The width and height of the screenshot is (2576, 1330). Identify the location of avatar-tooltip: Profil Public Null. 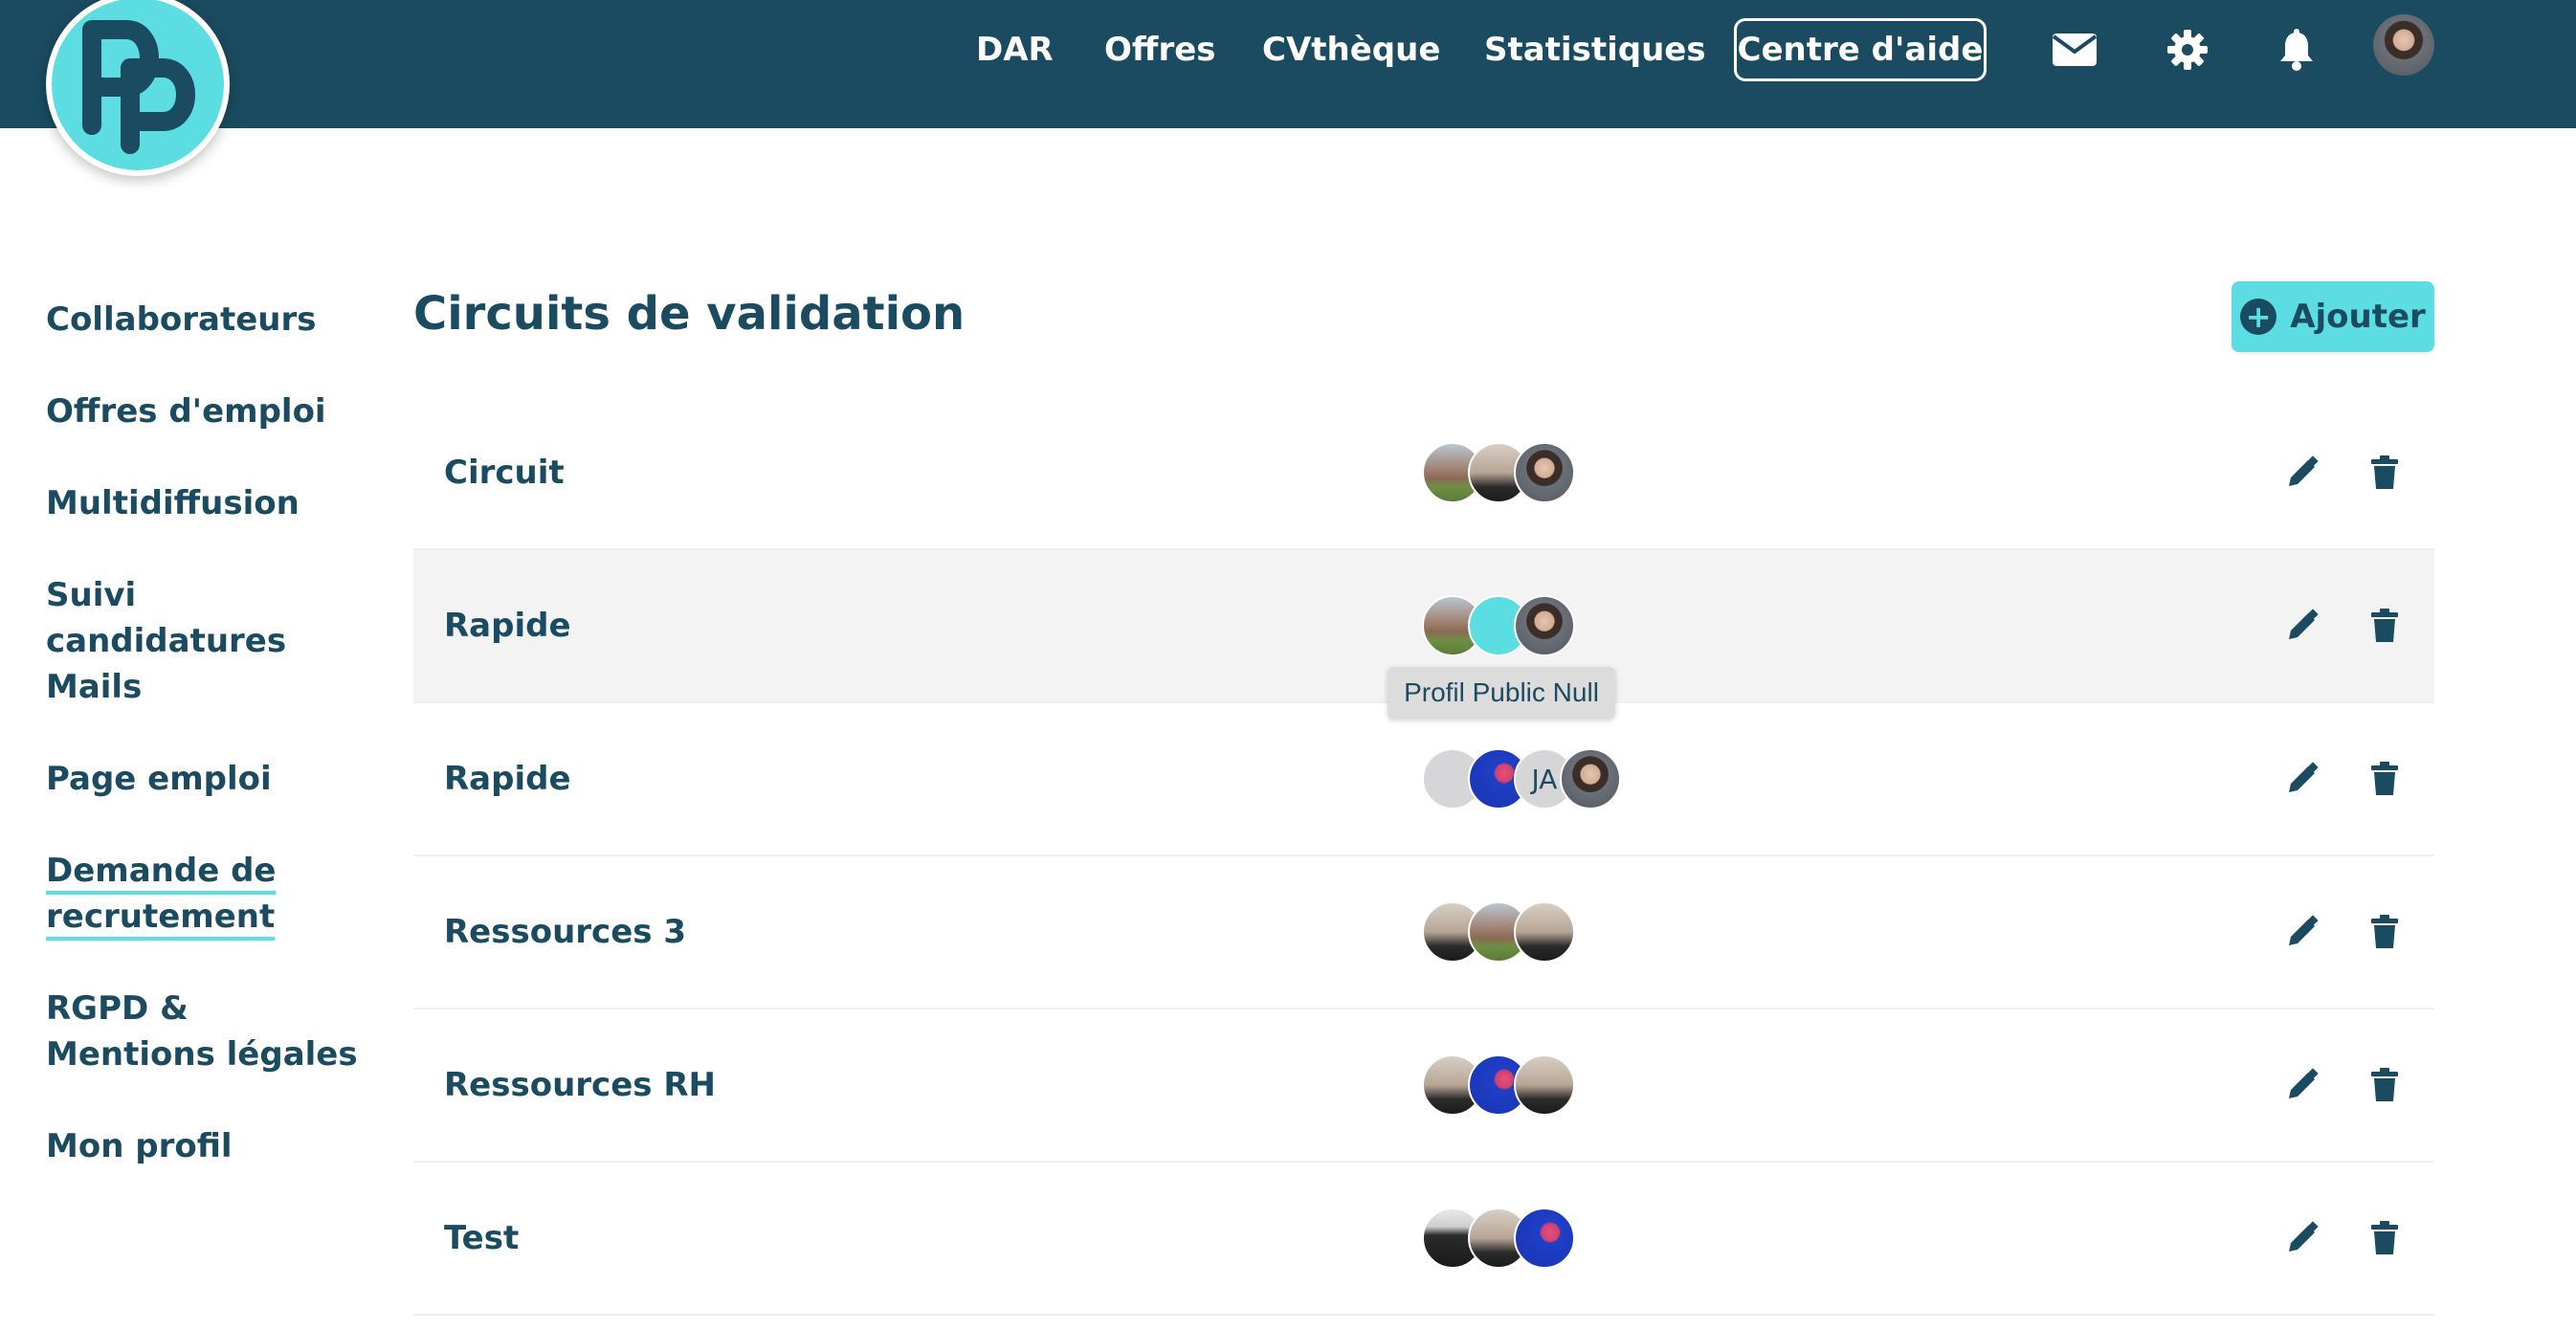
(1501, 693).